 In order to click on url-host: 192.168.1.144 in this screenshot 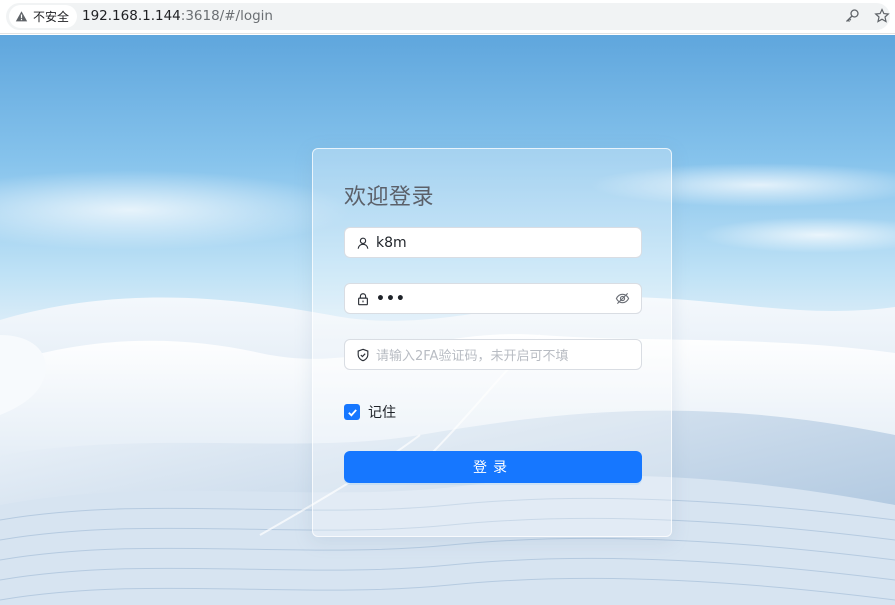, I will do `click(131, 16)`.